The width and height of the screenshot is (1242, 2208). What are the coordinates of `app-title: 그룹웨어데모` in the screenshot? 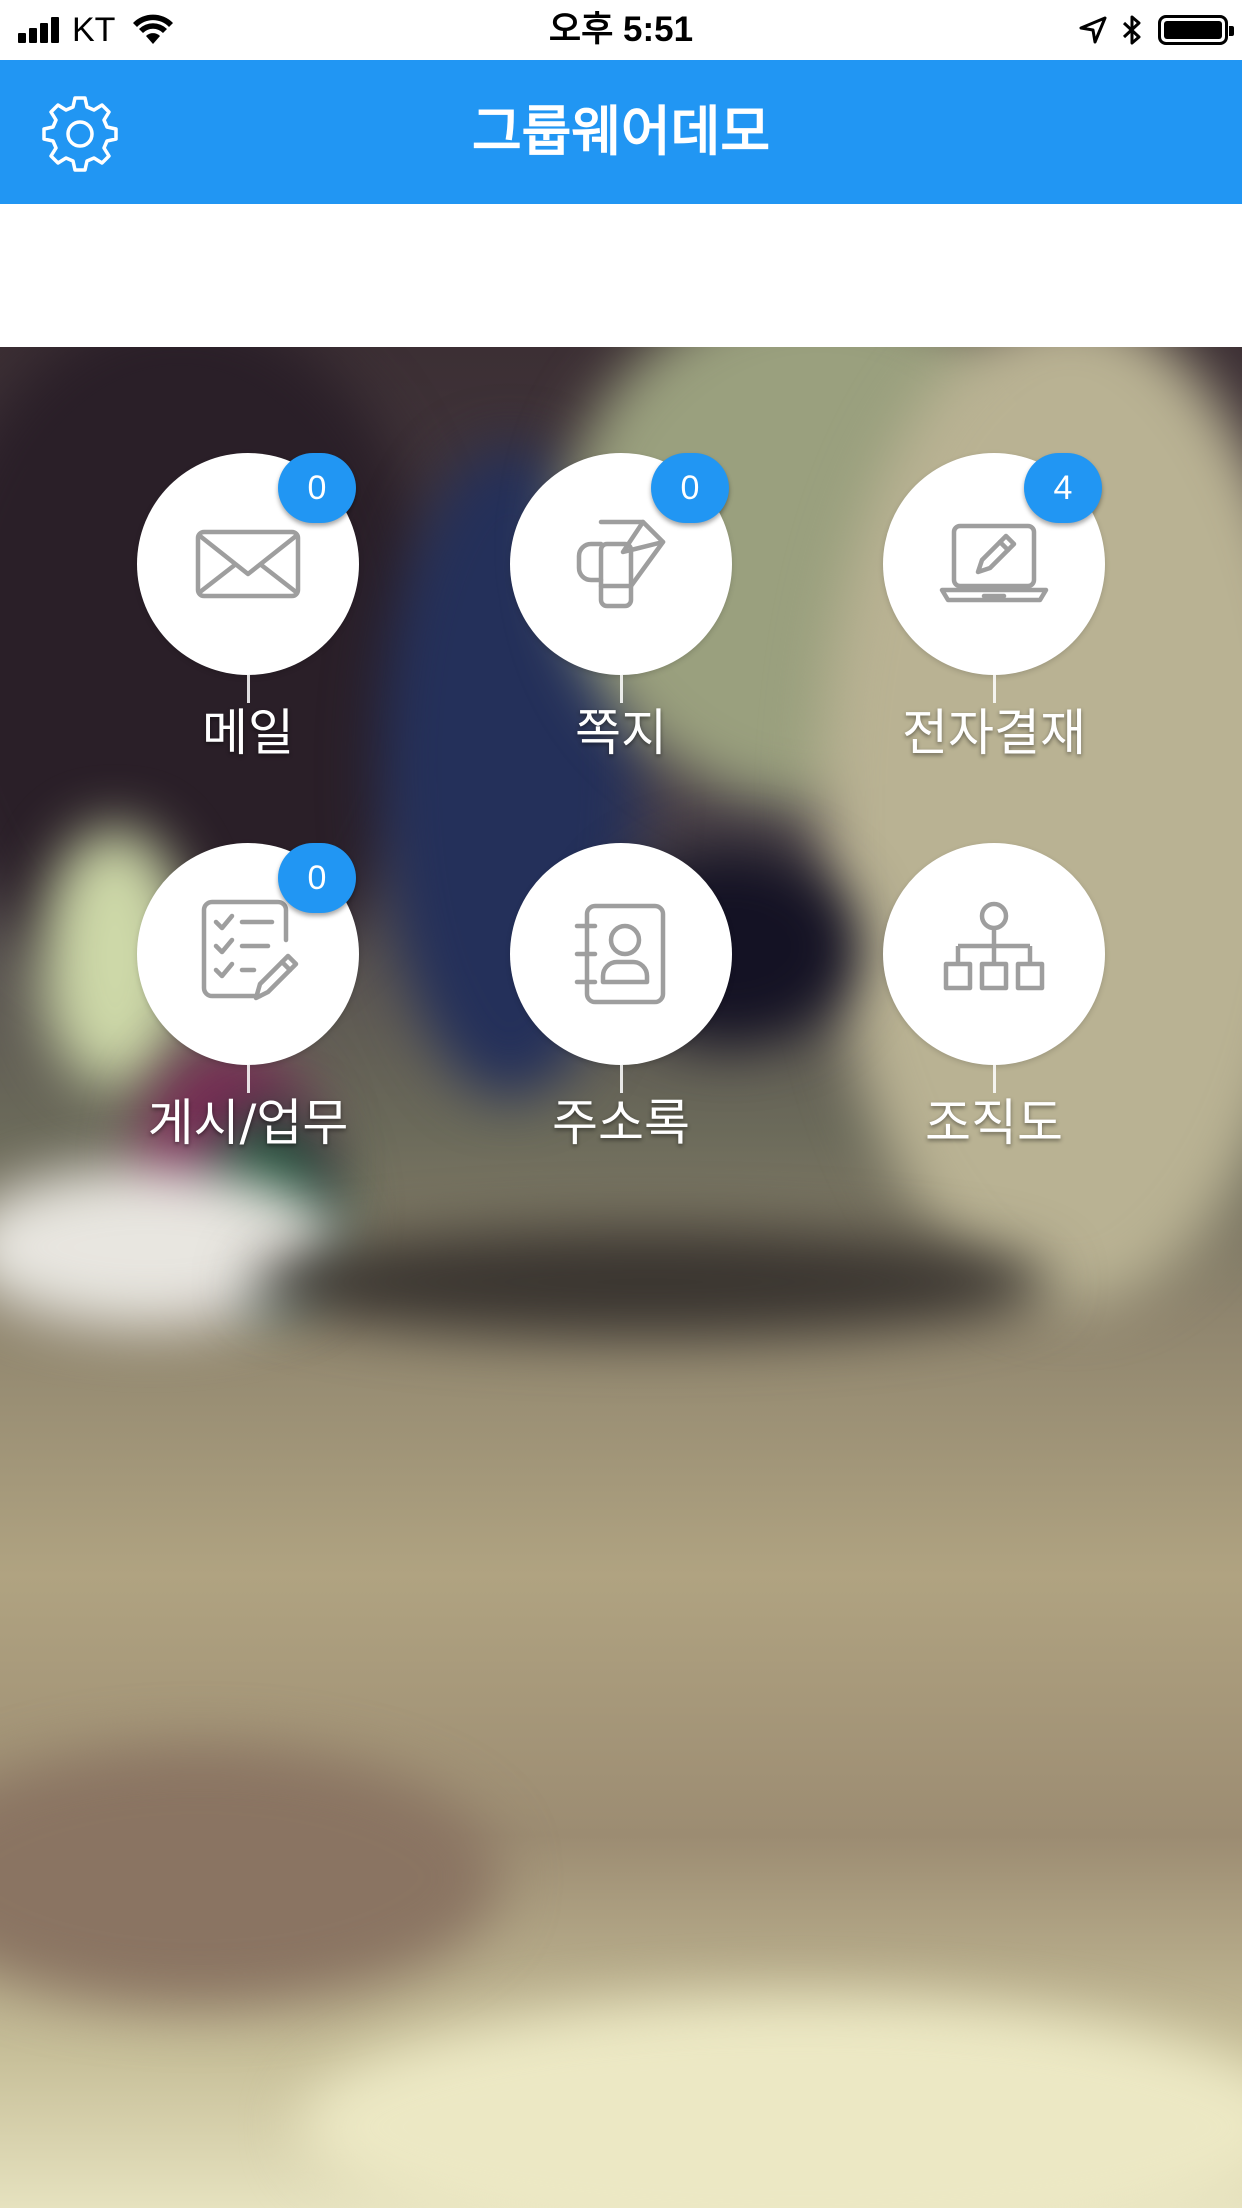 It's located at (621, 131).